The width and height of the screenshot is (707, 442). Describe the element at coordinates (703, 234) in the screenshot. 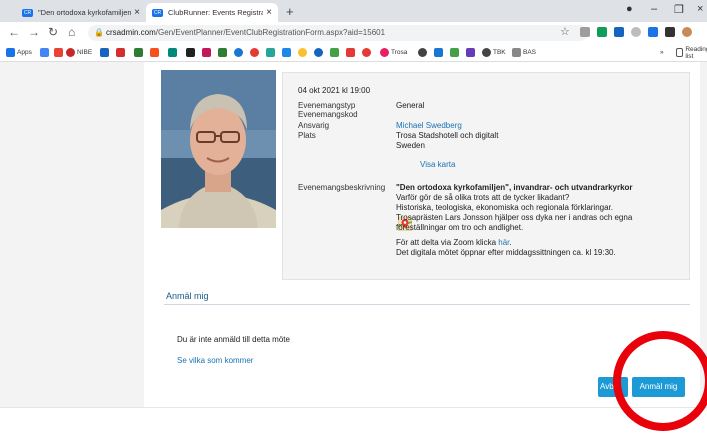

I see `right-gutter` at that location.